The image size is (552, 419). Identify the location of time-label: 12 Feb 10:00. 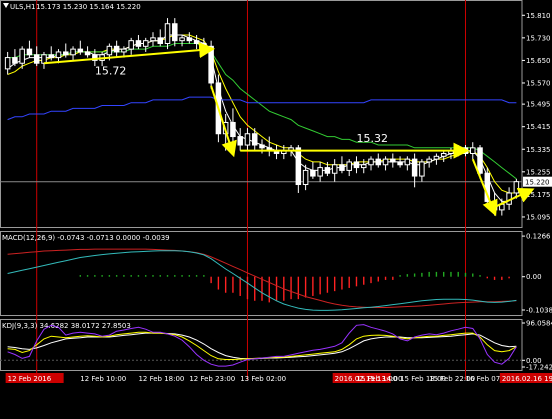
(103, 379).